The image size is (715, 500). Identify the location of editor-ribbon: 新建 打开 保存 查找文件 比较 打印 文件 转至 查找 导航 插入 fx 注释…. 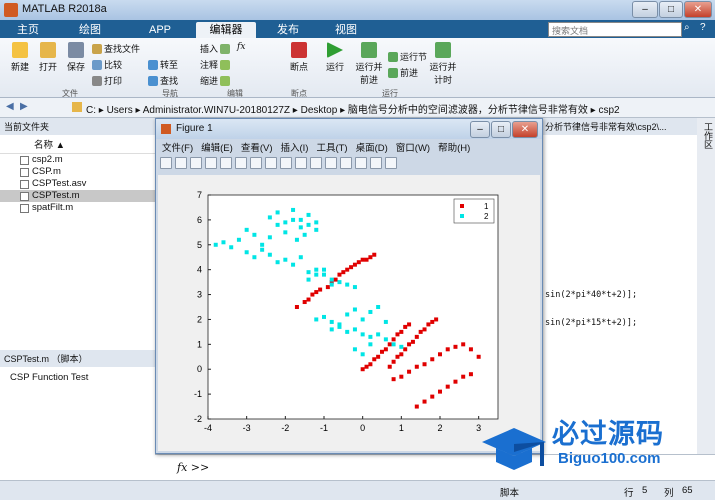
(357, 68).